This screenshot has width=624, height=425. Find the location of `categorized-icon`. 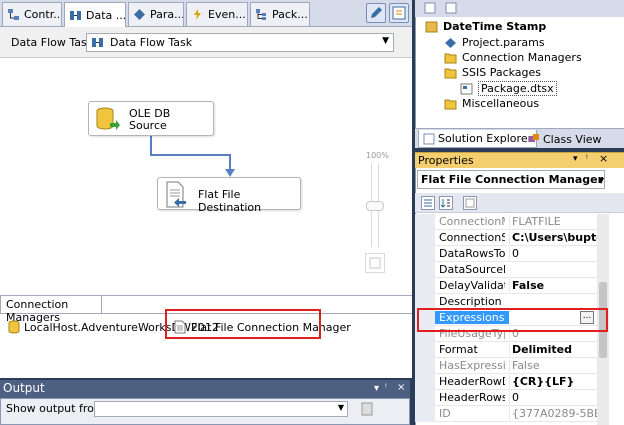

categorized-icon is located at coordinates (428, 203).